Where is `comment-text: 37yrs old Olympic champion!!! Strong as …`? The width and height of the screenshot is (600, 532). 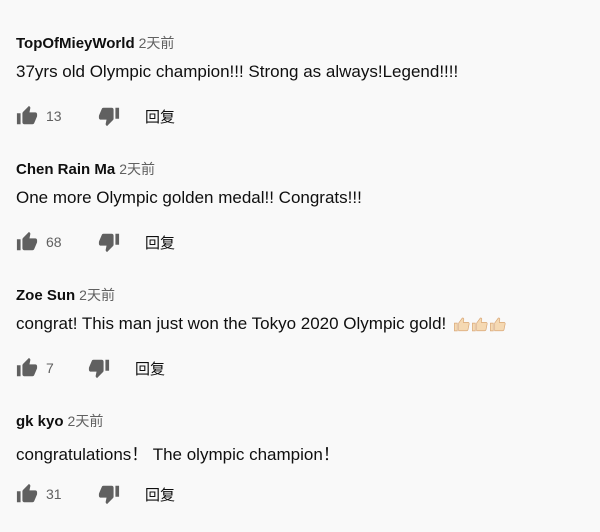 comment-text: 37yrs old Olympic champion!!! Strong as … is located at coordinates (237, 71).